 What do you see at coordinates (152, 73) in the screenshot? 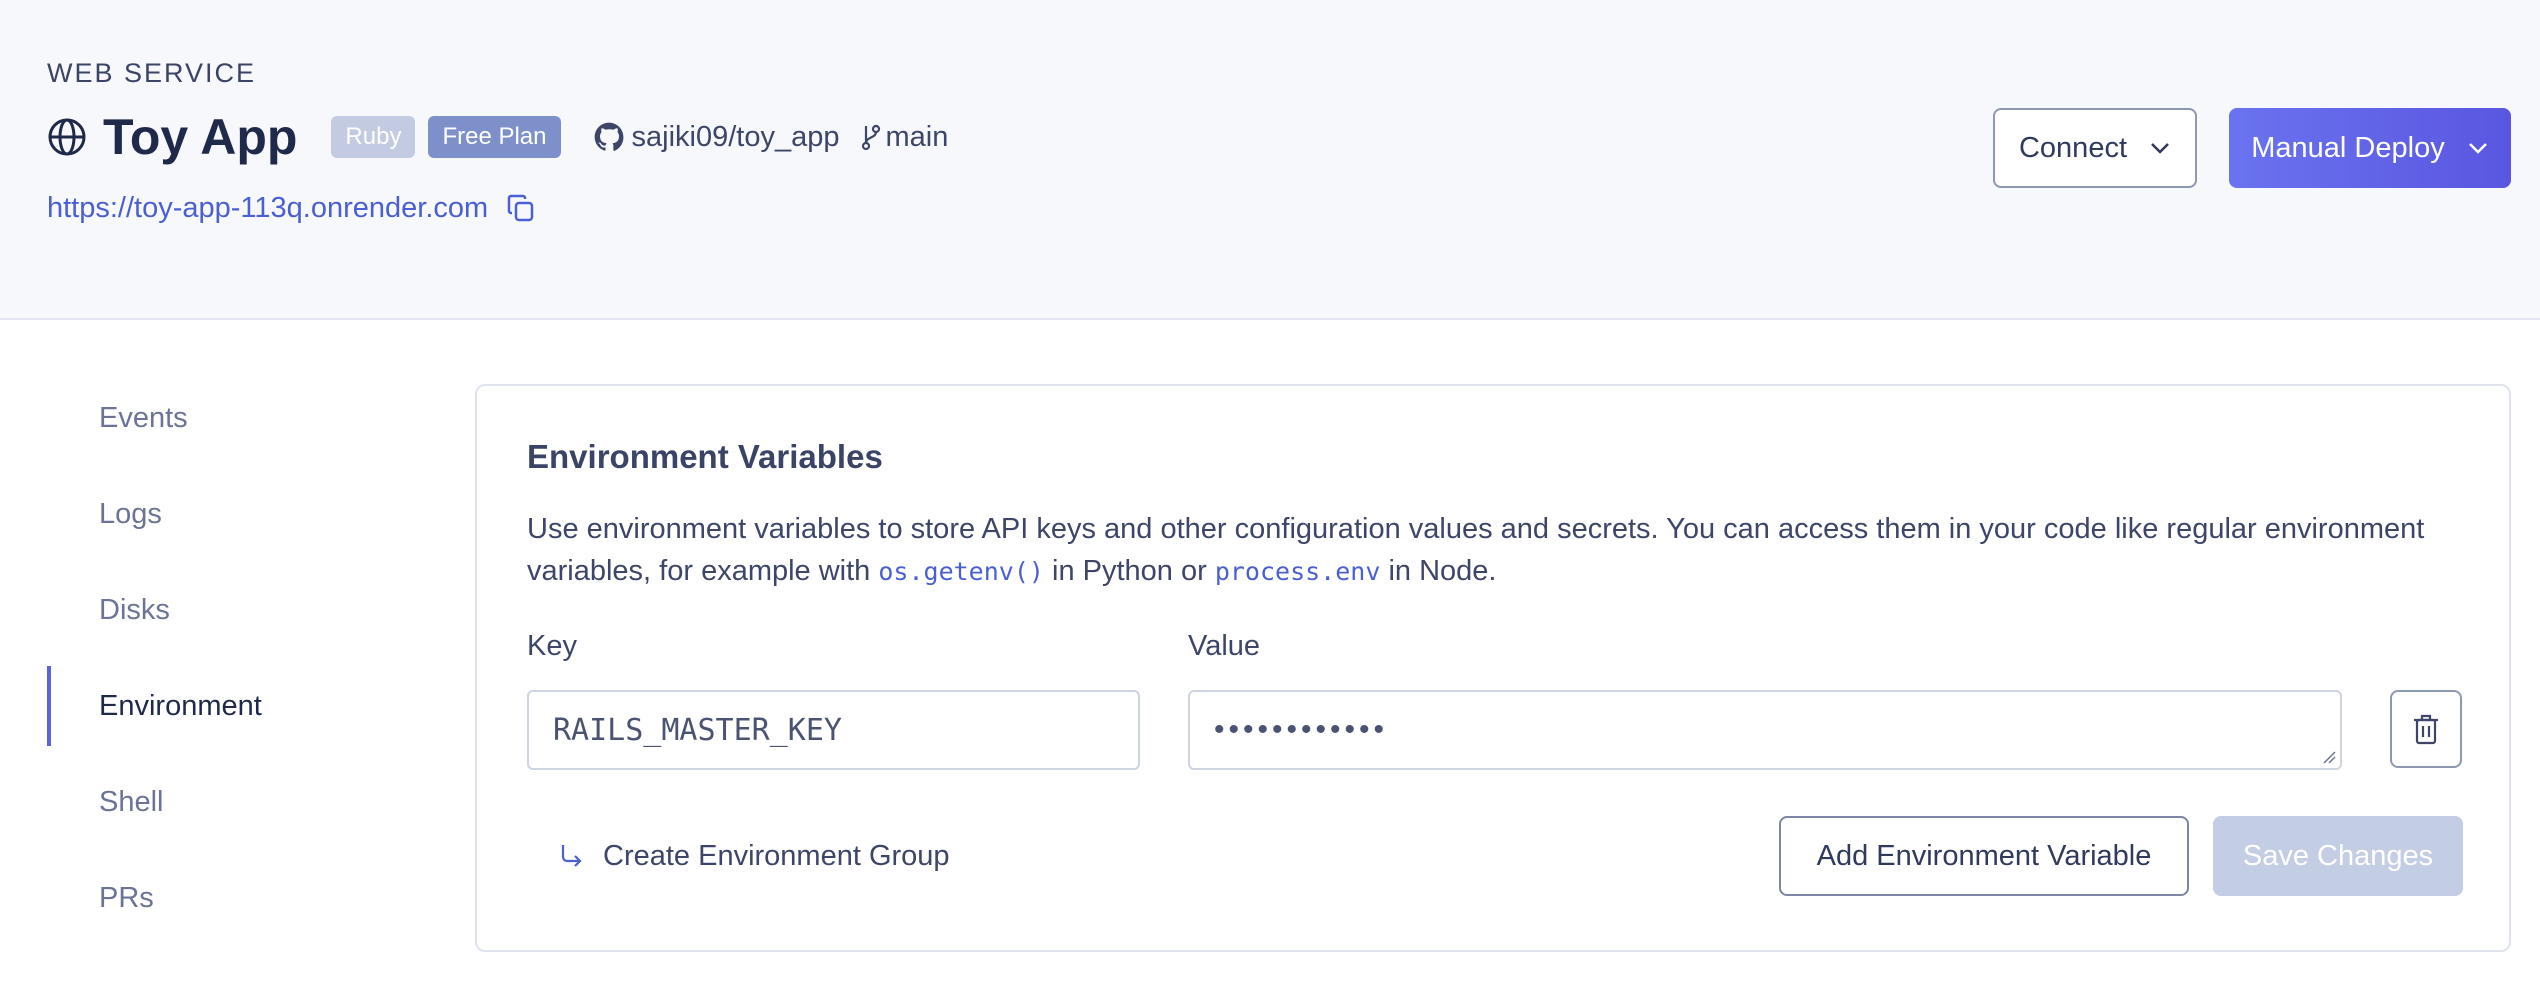
I see `service-type-label: WEB SERVICE` at bounding box center [152, 73].